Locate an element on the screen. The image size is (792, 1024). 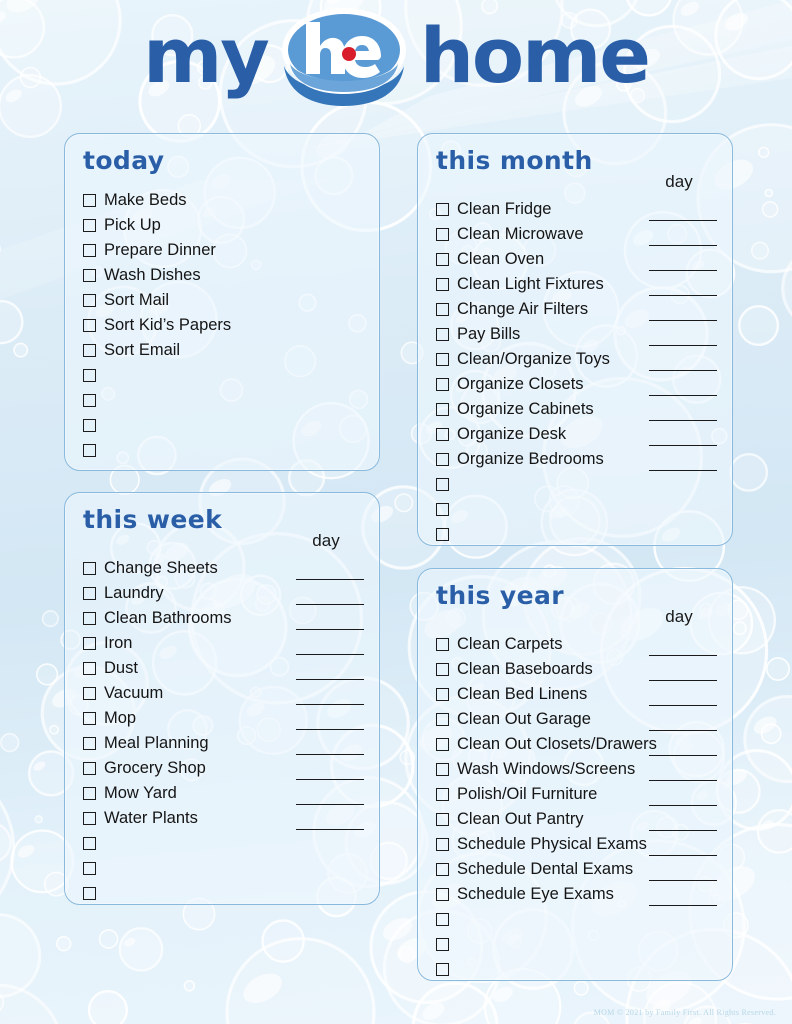
checklist-item-label: Sort Email is located at coordinates (142, 350).